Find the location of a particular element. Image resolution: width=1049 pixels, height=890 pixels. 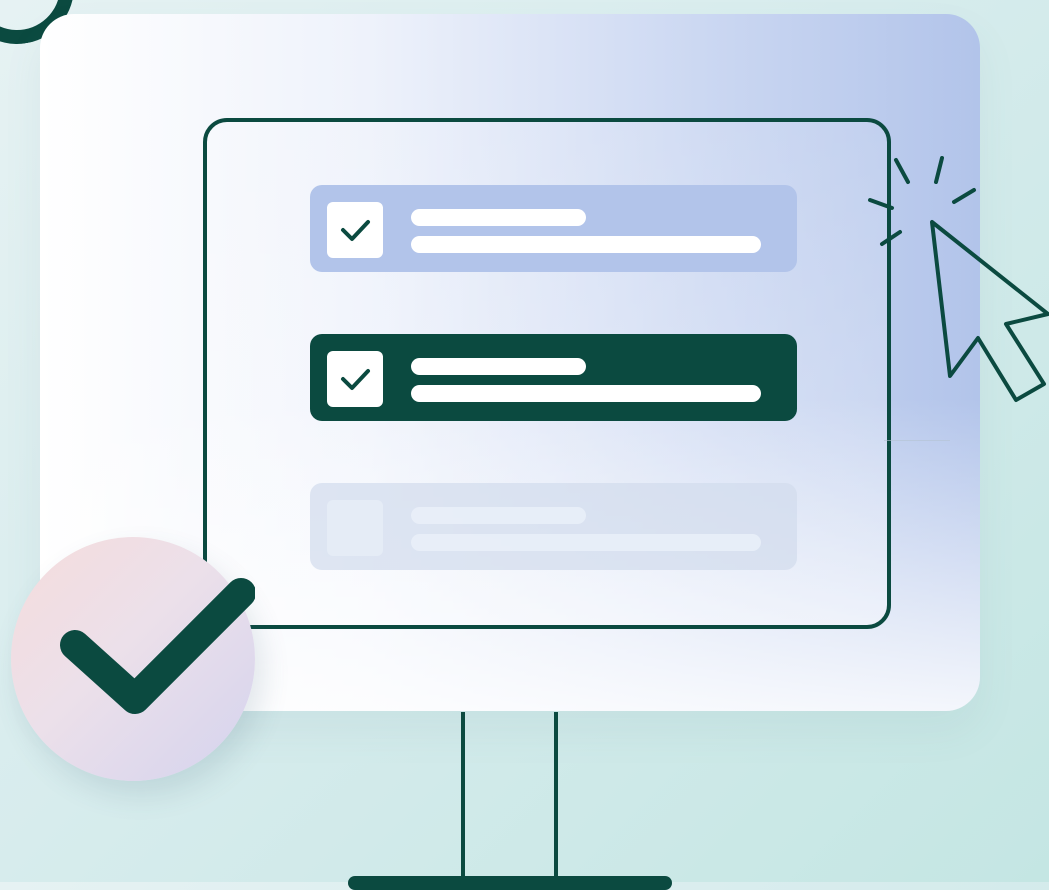

monitor-stand-right is located at coordinates (556, 797).